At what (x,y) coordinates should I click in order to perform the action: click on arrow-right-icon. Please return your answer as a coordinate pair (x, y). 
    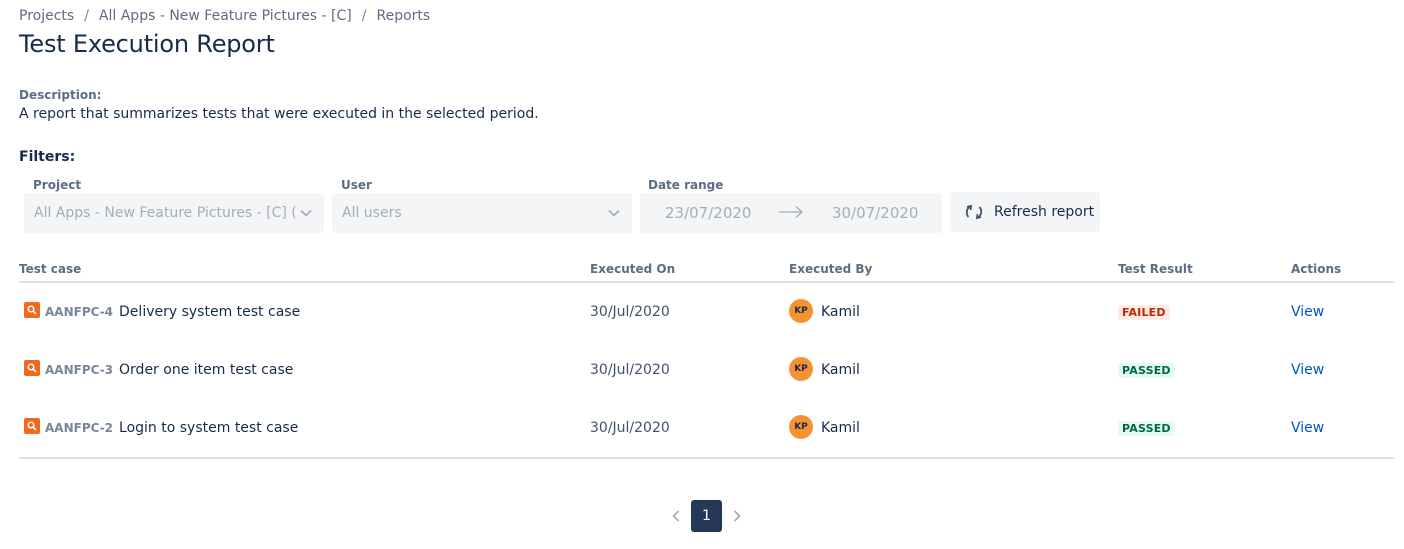
    Looking at the image, I should click on (791, 214).